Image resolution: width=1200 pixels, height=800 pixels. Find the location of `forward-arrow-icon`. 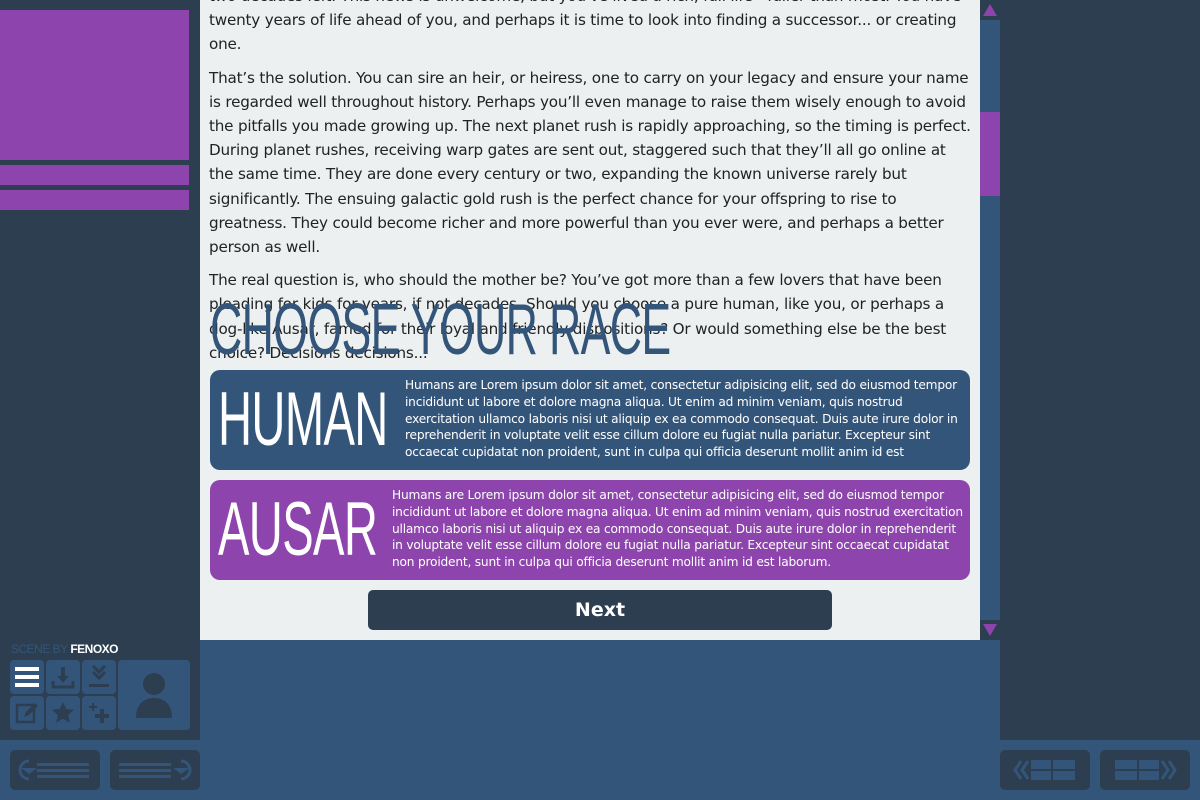

forward-arrow-icon is located at coordinates (155, 770).